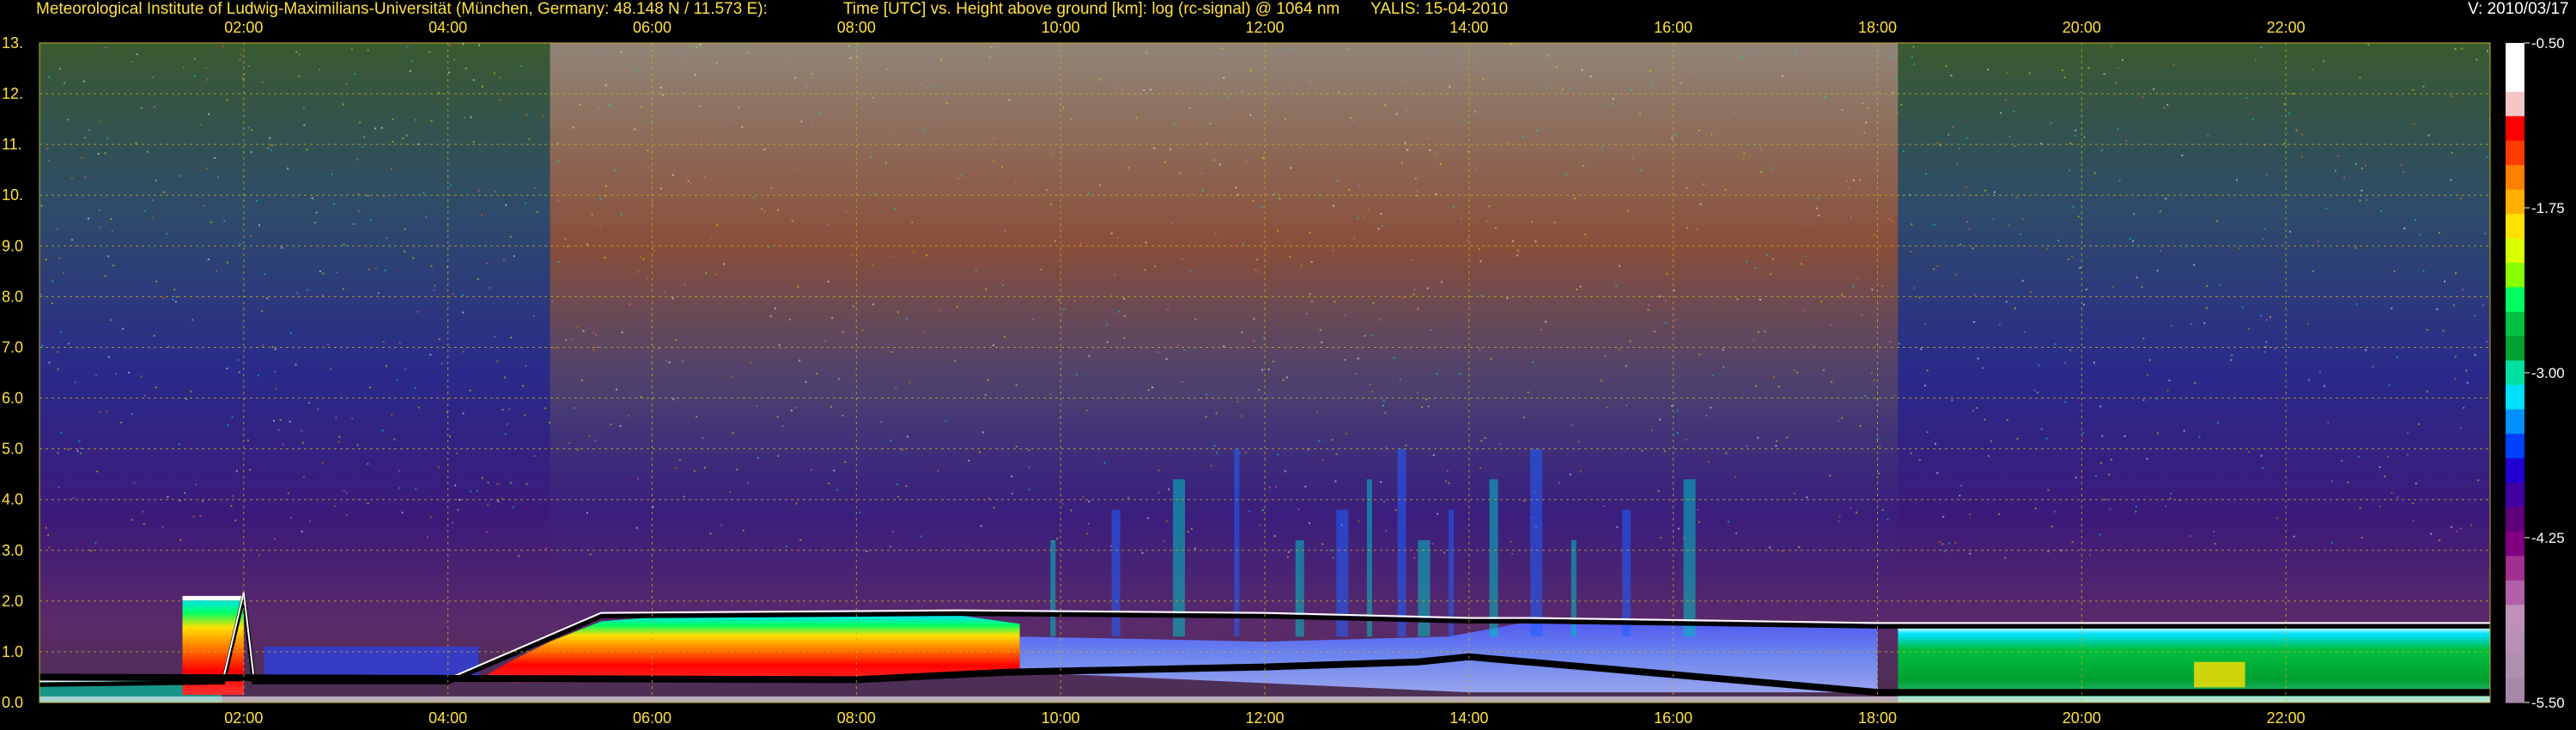 Image resolution: width=2576 pixels, height=730 pixels. What do you see at coordinates (13, 347) in the screenshot?
I see `y-tick-label: 7.0` at bounding box center [13, 347].